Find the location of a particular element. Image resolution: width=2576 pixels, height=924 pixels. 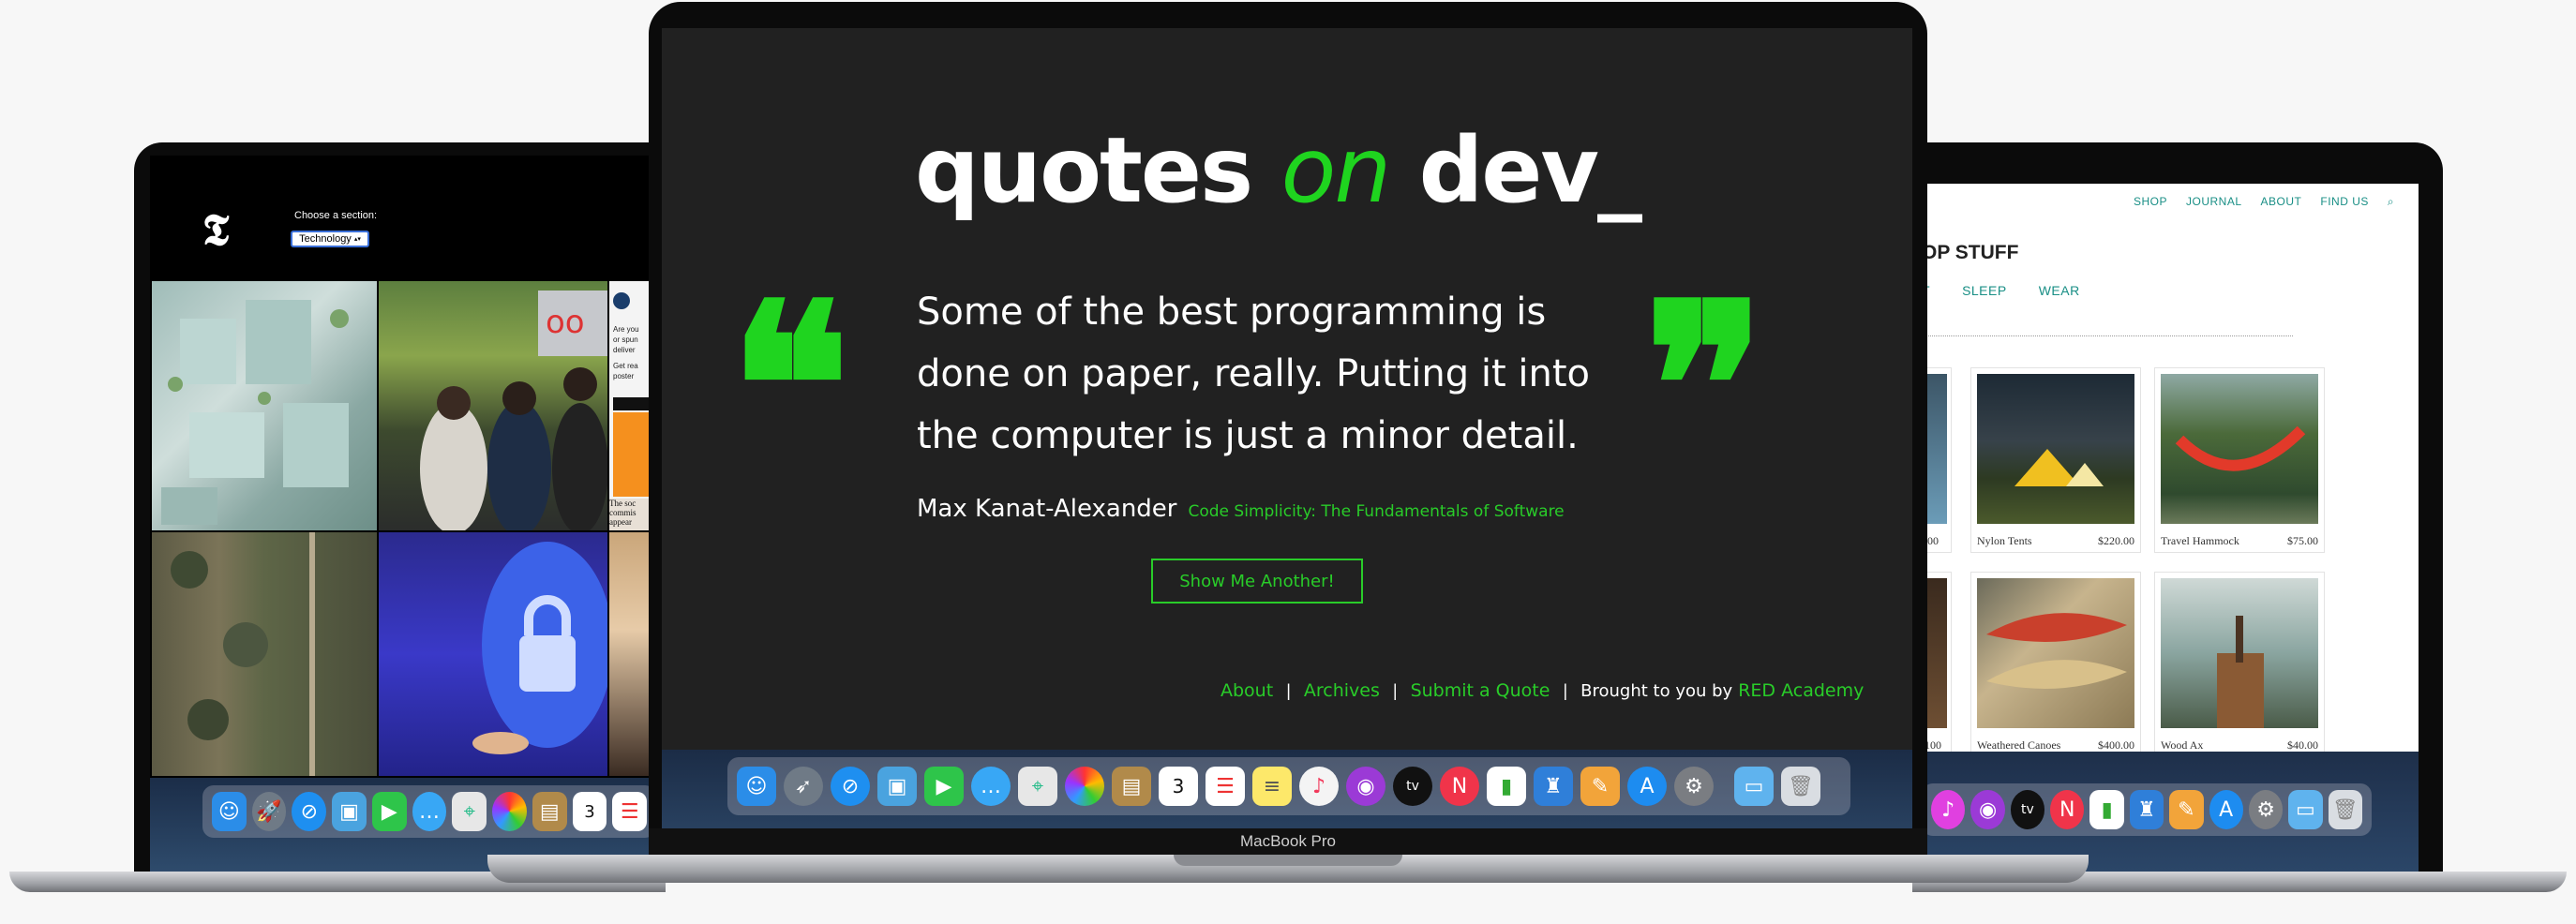

nav-about: ABOUT is located at coordinates (2281, 202).